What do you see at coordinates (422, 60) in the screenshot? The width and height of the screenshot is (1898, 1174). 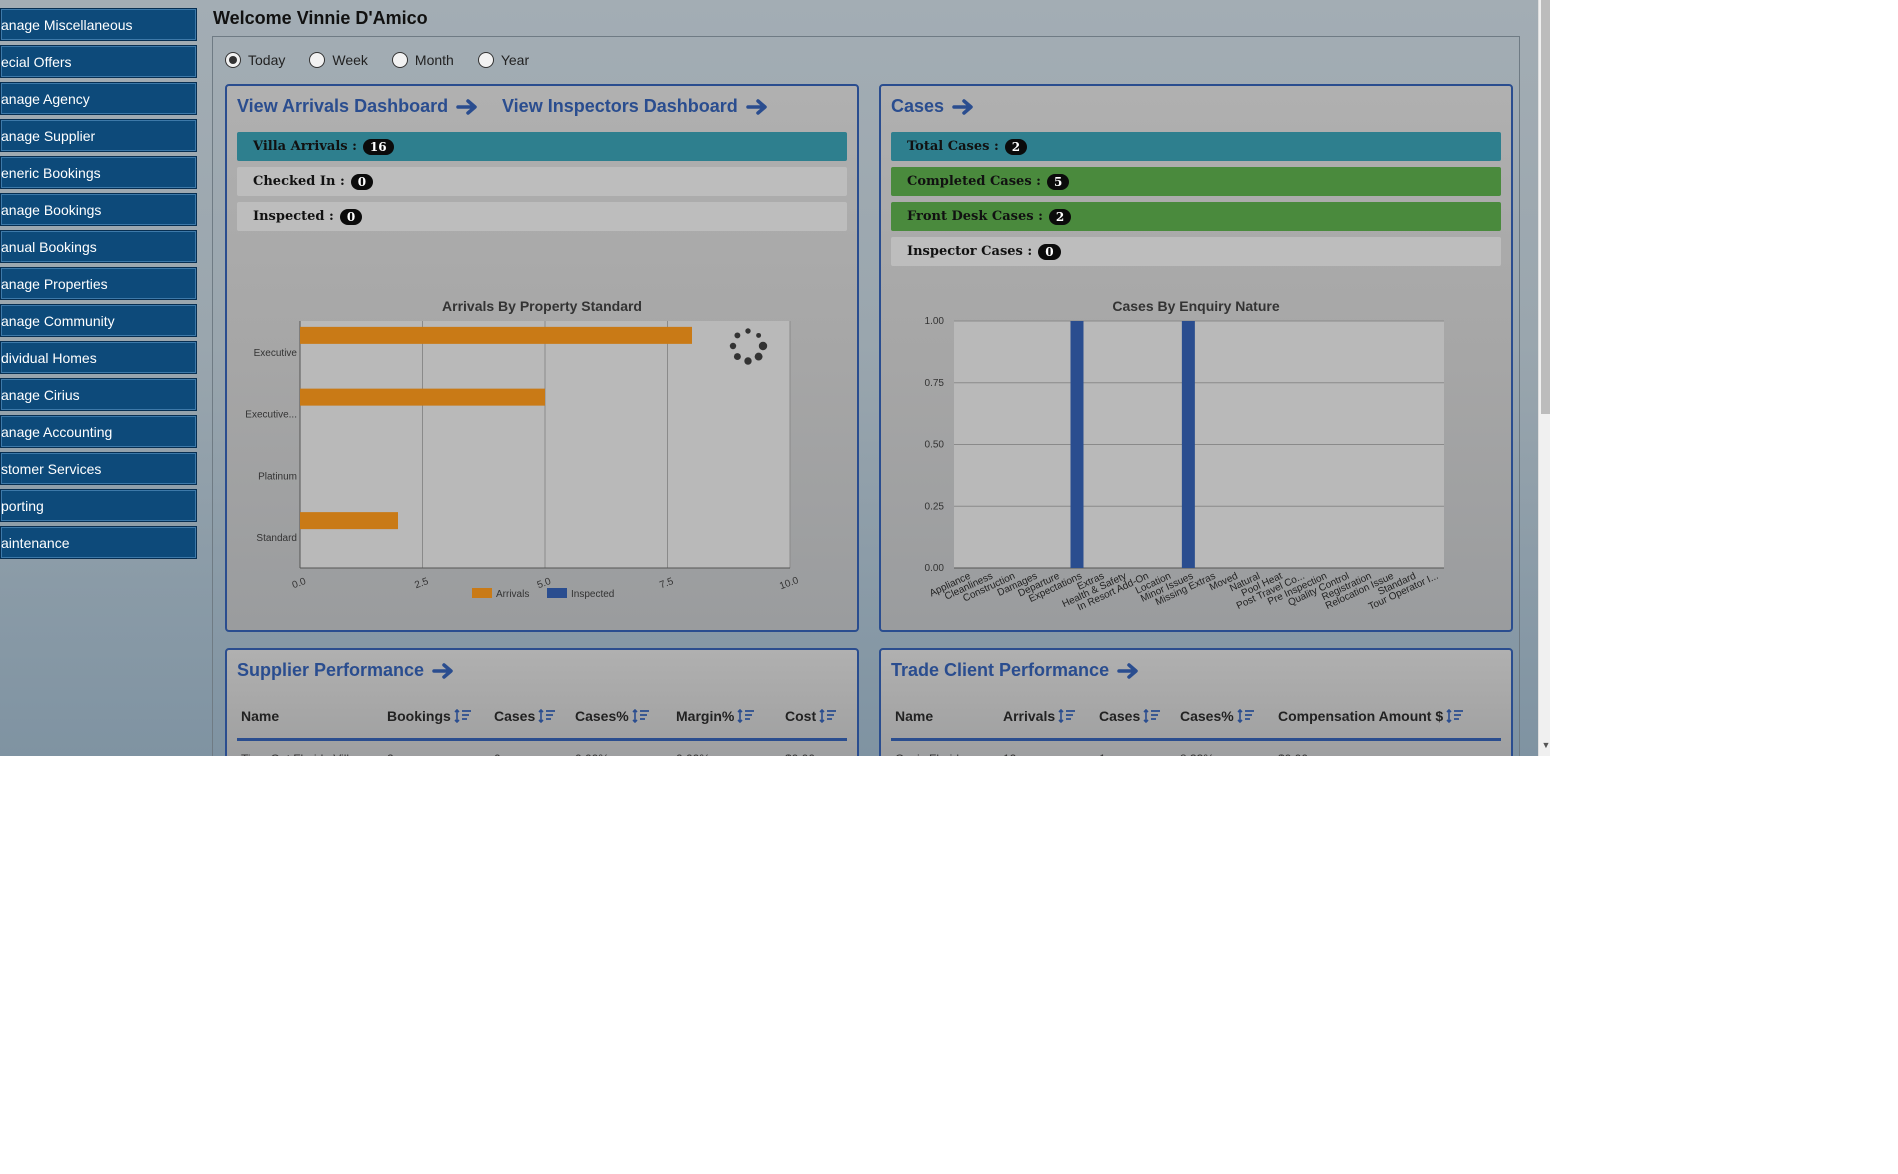 I see `range-option-month: Month` at bounding box center [422, 60].